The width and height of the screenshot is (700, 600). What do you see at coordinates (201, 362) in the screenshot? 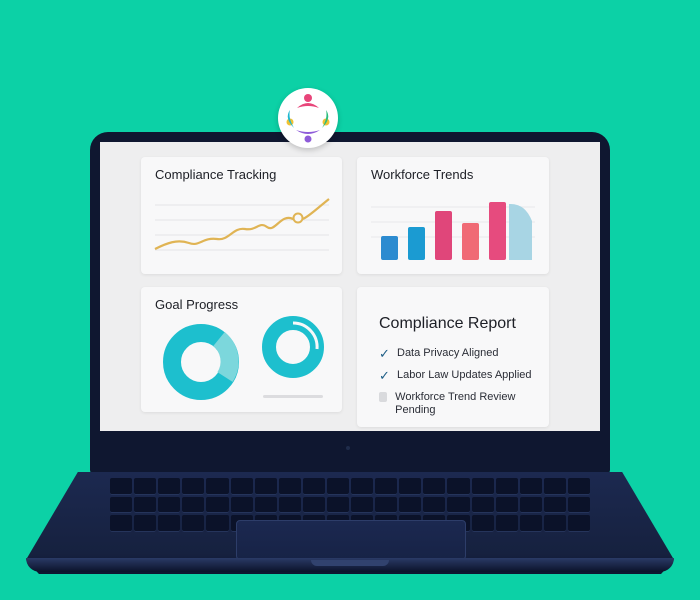
I see `donut-chart-left` at bounding box center [201, 362].